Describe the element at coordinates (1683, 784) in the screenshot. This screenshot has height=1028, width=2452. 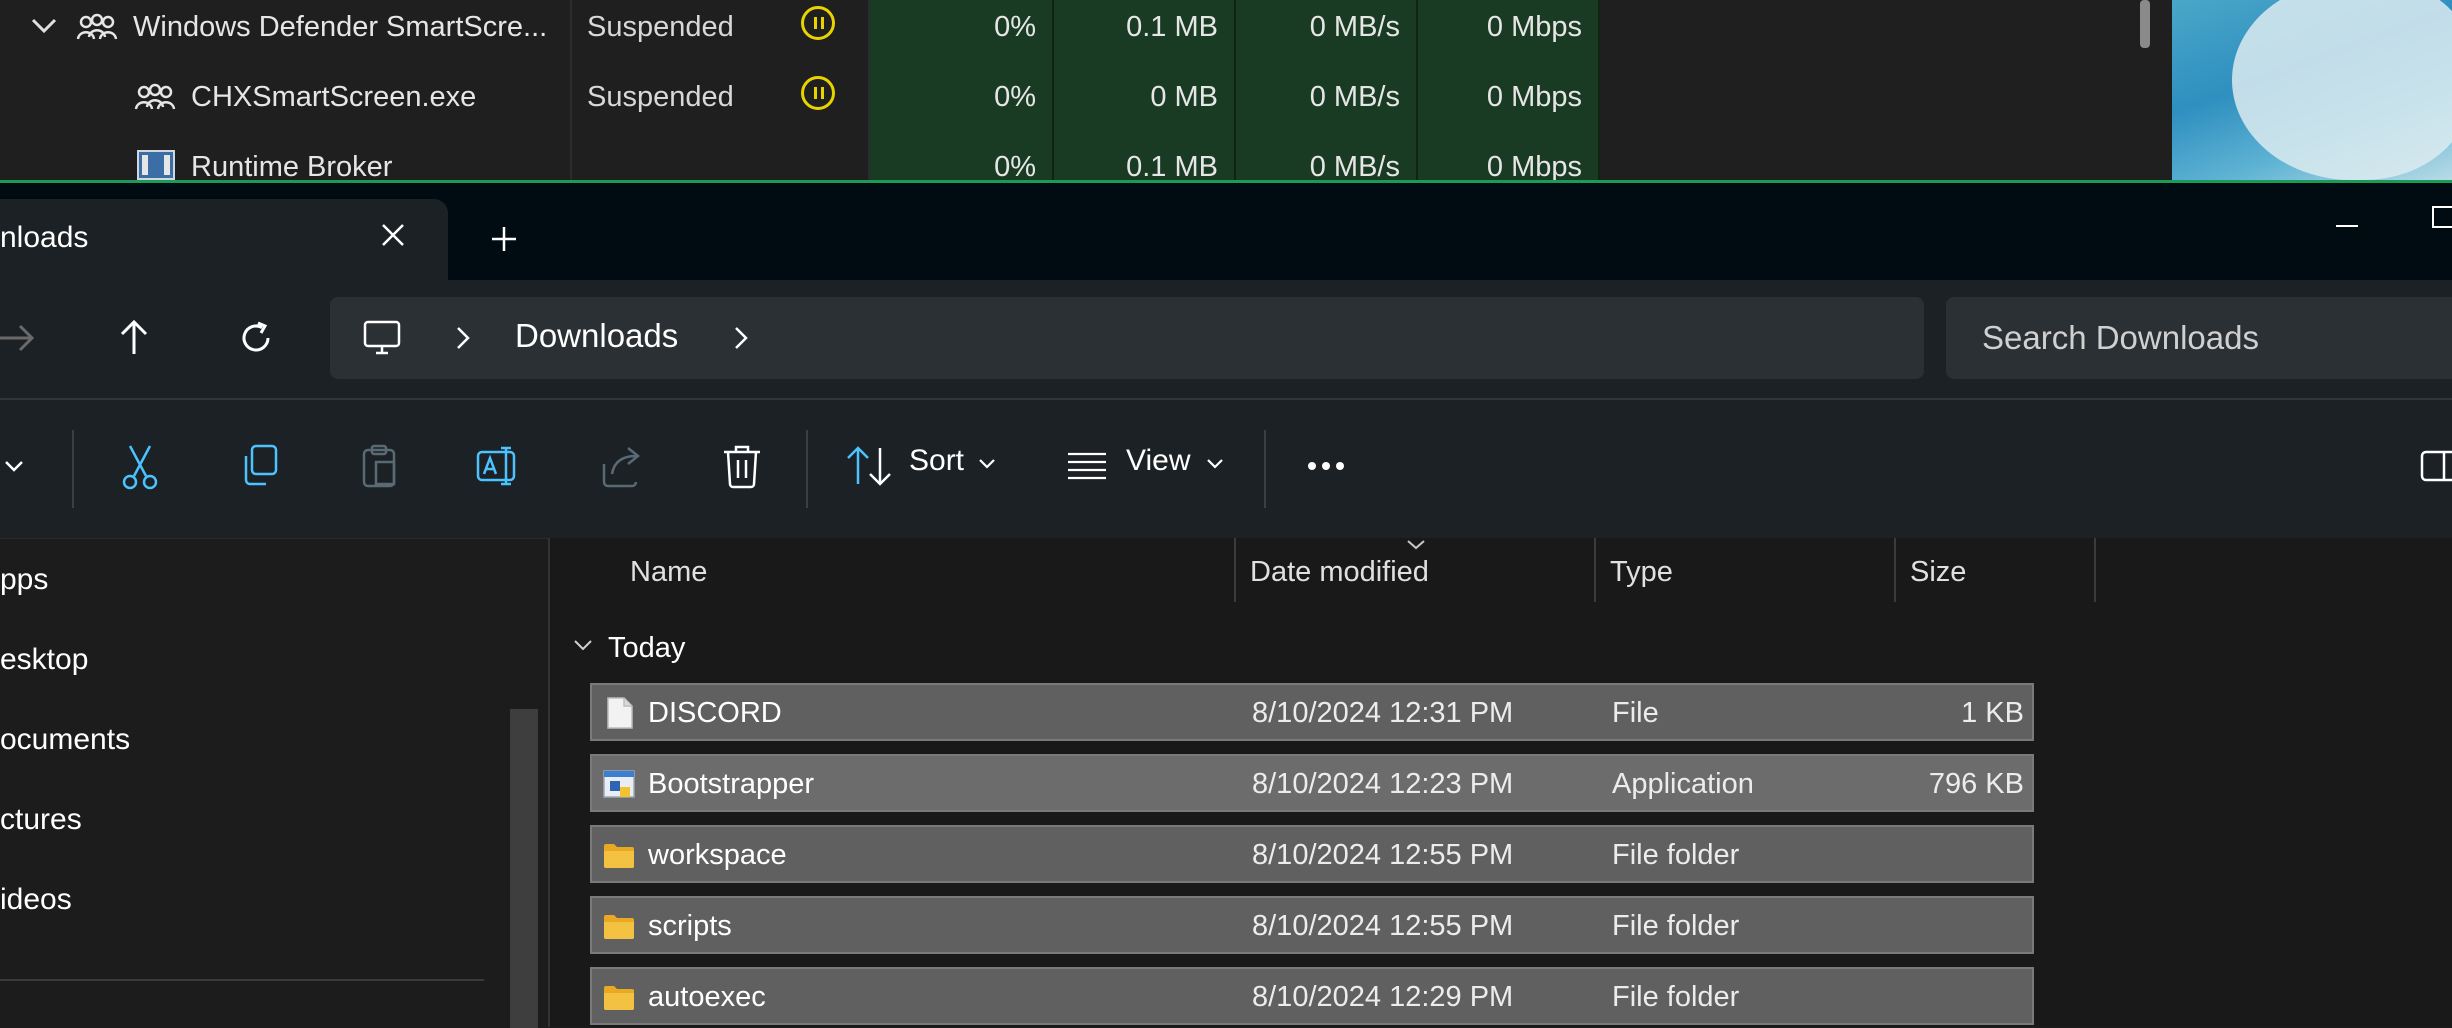
I see `file-type: Application` at that location.